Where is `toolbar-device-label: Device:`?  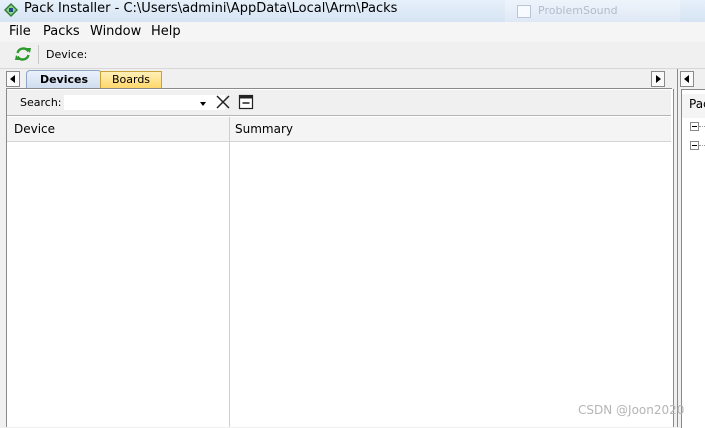
toolbar-device-label: Device: is located at coordinates (67, 54).